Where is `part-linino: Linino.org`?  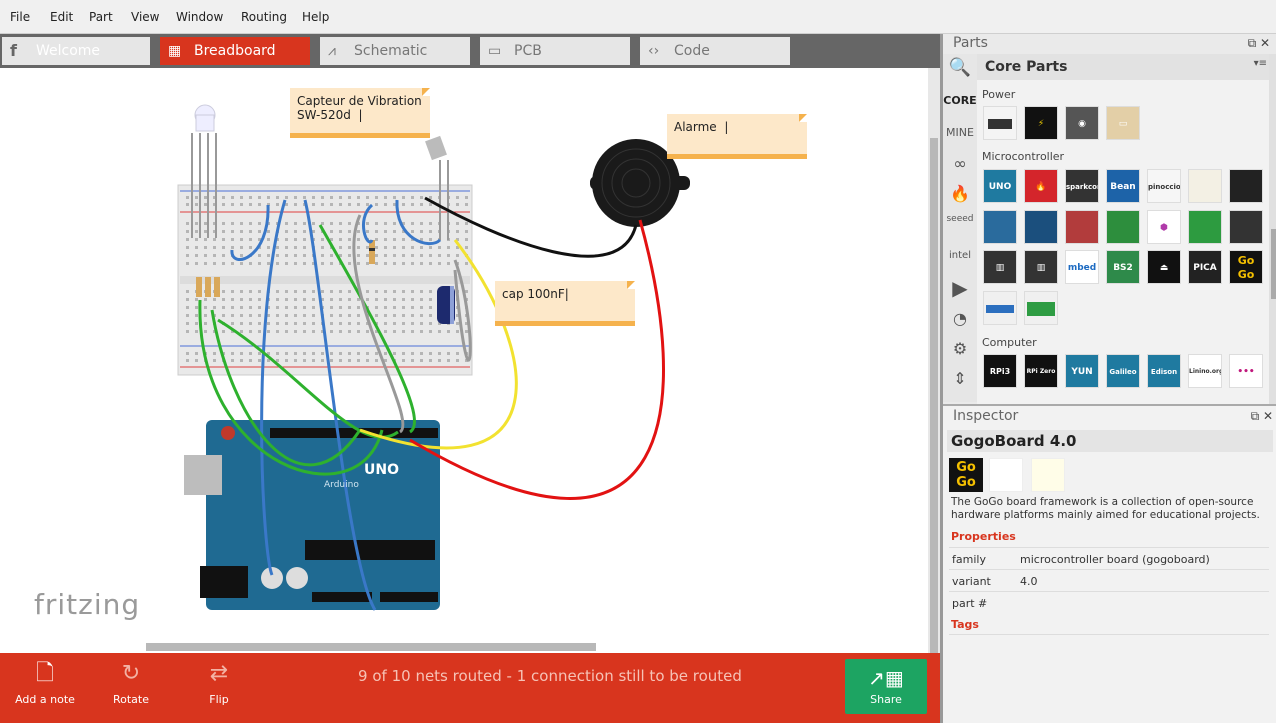 part-linino: Linino.org is located at coordinates (1205, 371).